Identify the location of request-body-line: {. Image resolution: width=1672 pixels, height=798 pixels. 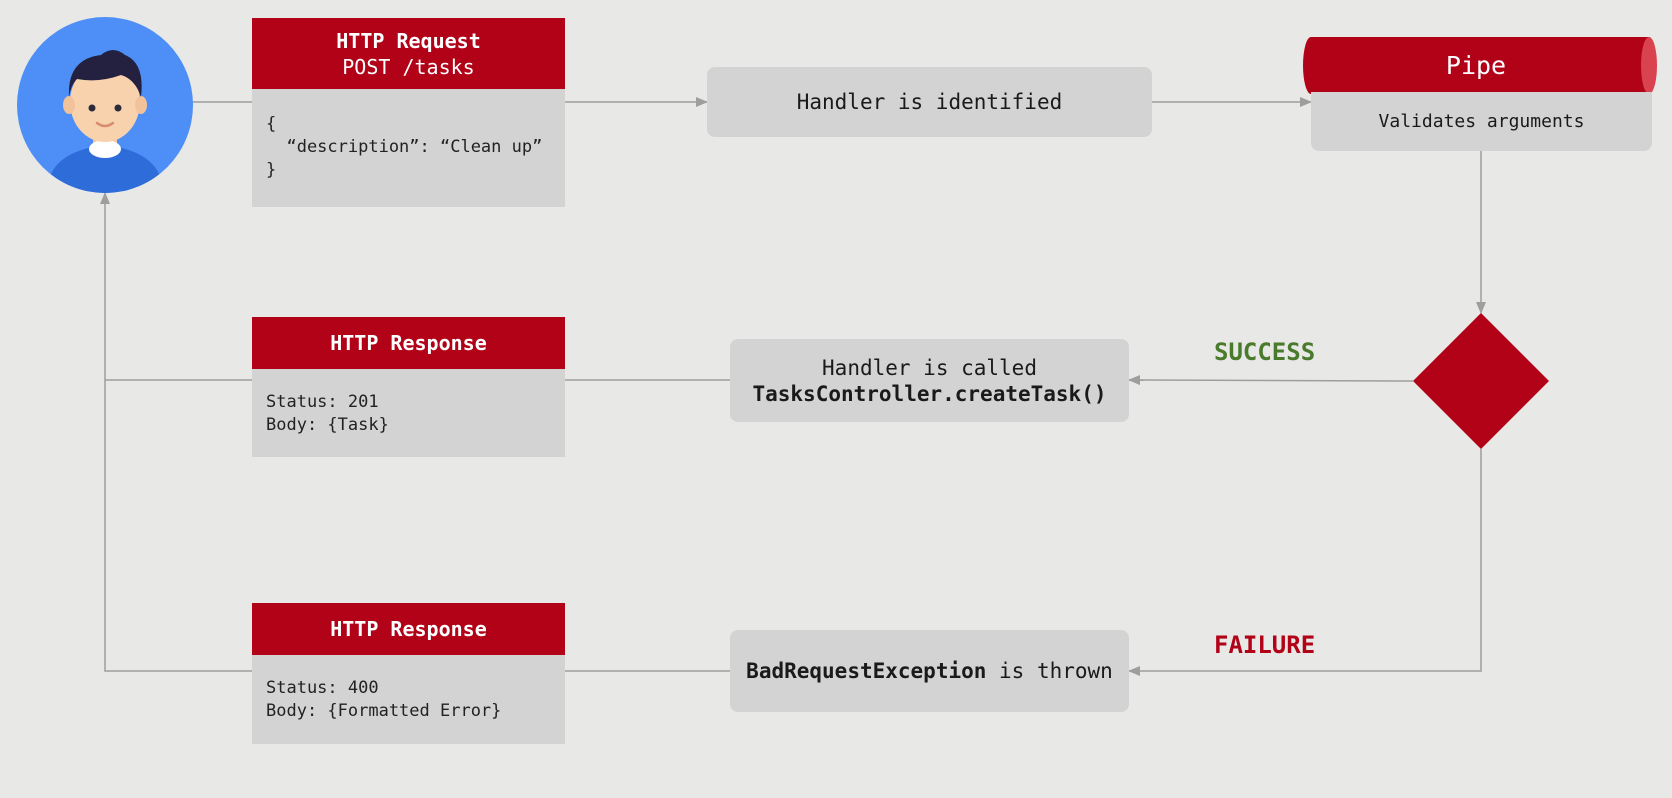
(271, 124).